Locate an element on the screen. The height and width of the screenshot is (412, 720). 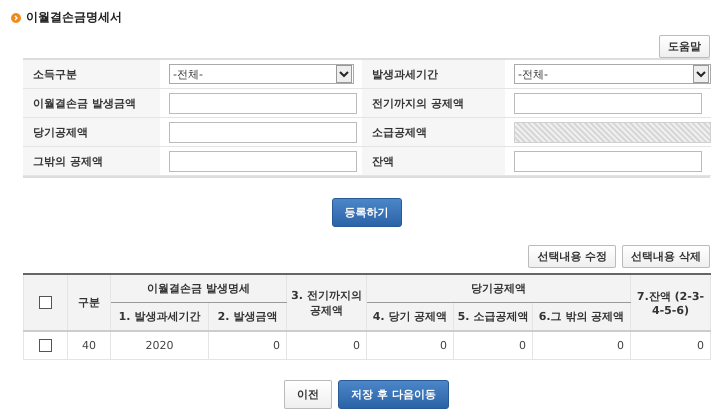
field-label: 소득구분 is located at coordinates (91, 74).